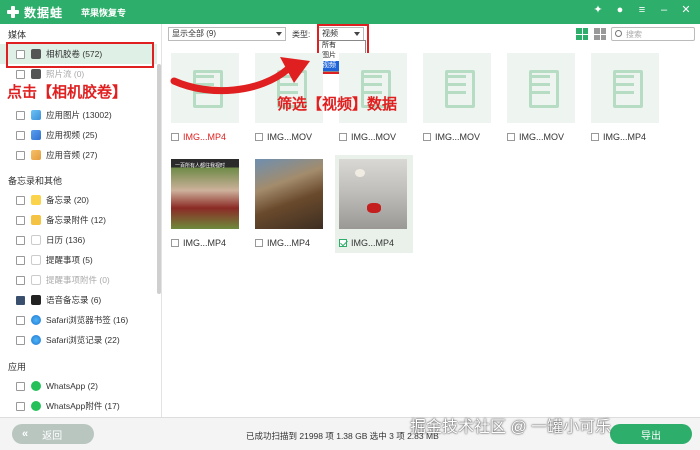 The width and height of the screenshot is (700, 450). What do you see at coordinates (598, 10) in the screenshot?
I see `gift-icon: ✦` at bounding box center [598, 10].